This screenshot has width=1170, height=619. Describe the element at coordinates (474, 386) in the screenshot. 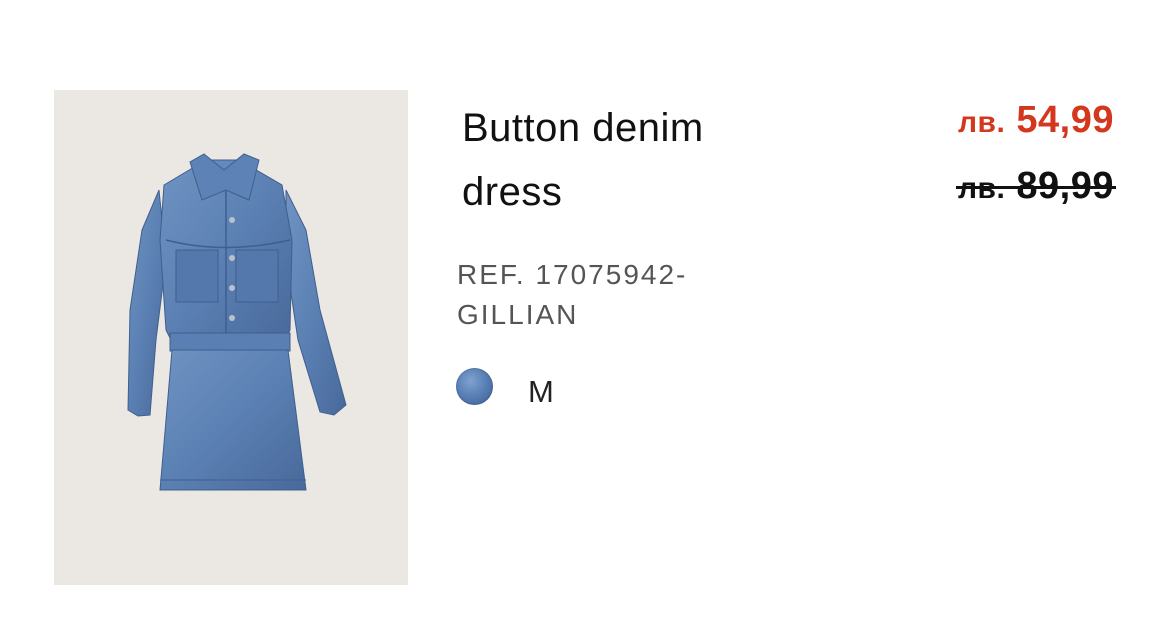

I see `color-swatch` at that location.